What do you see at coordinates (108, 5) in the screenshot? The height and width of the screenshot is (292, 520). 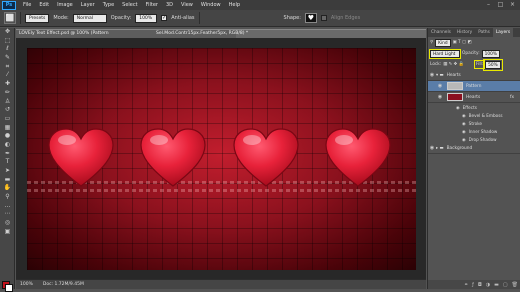 I see `menu-type: Type` at bounding box center [108, 5].